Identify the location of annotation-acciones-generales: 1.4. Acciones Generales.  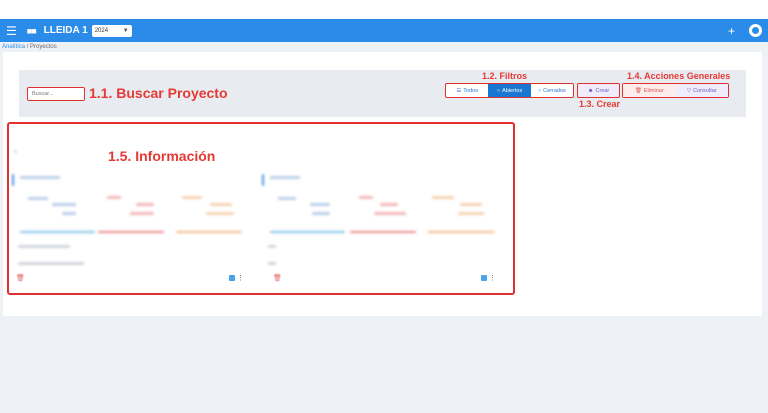
(679, 76).